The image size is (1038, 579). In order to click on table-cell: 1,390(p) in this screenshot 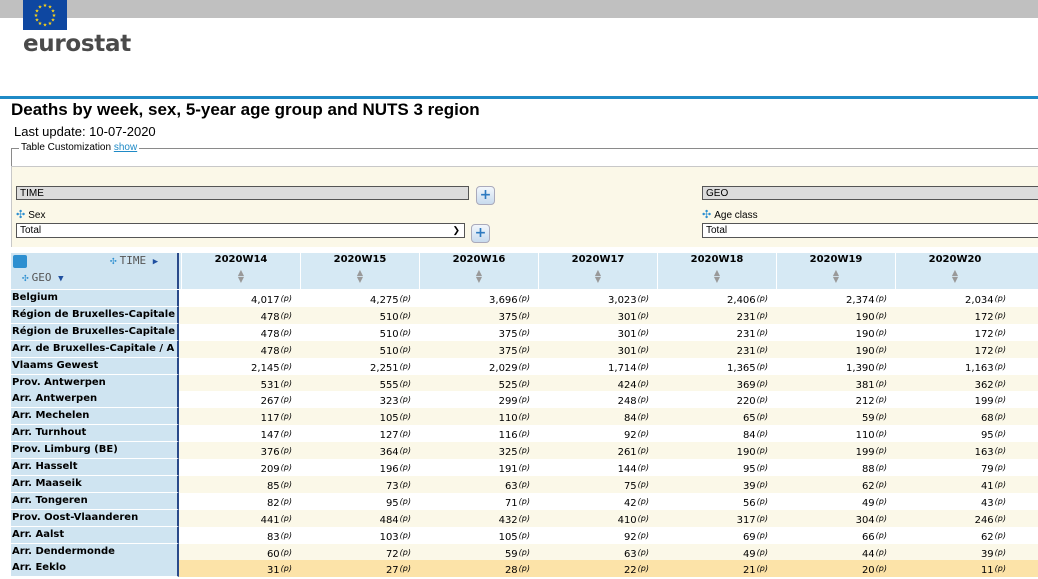, I will do `click(835, 366)`.